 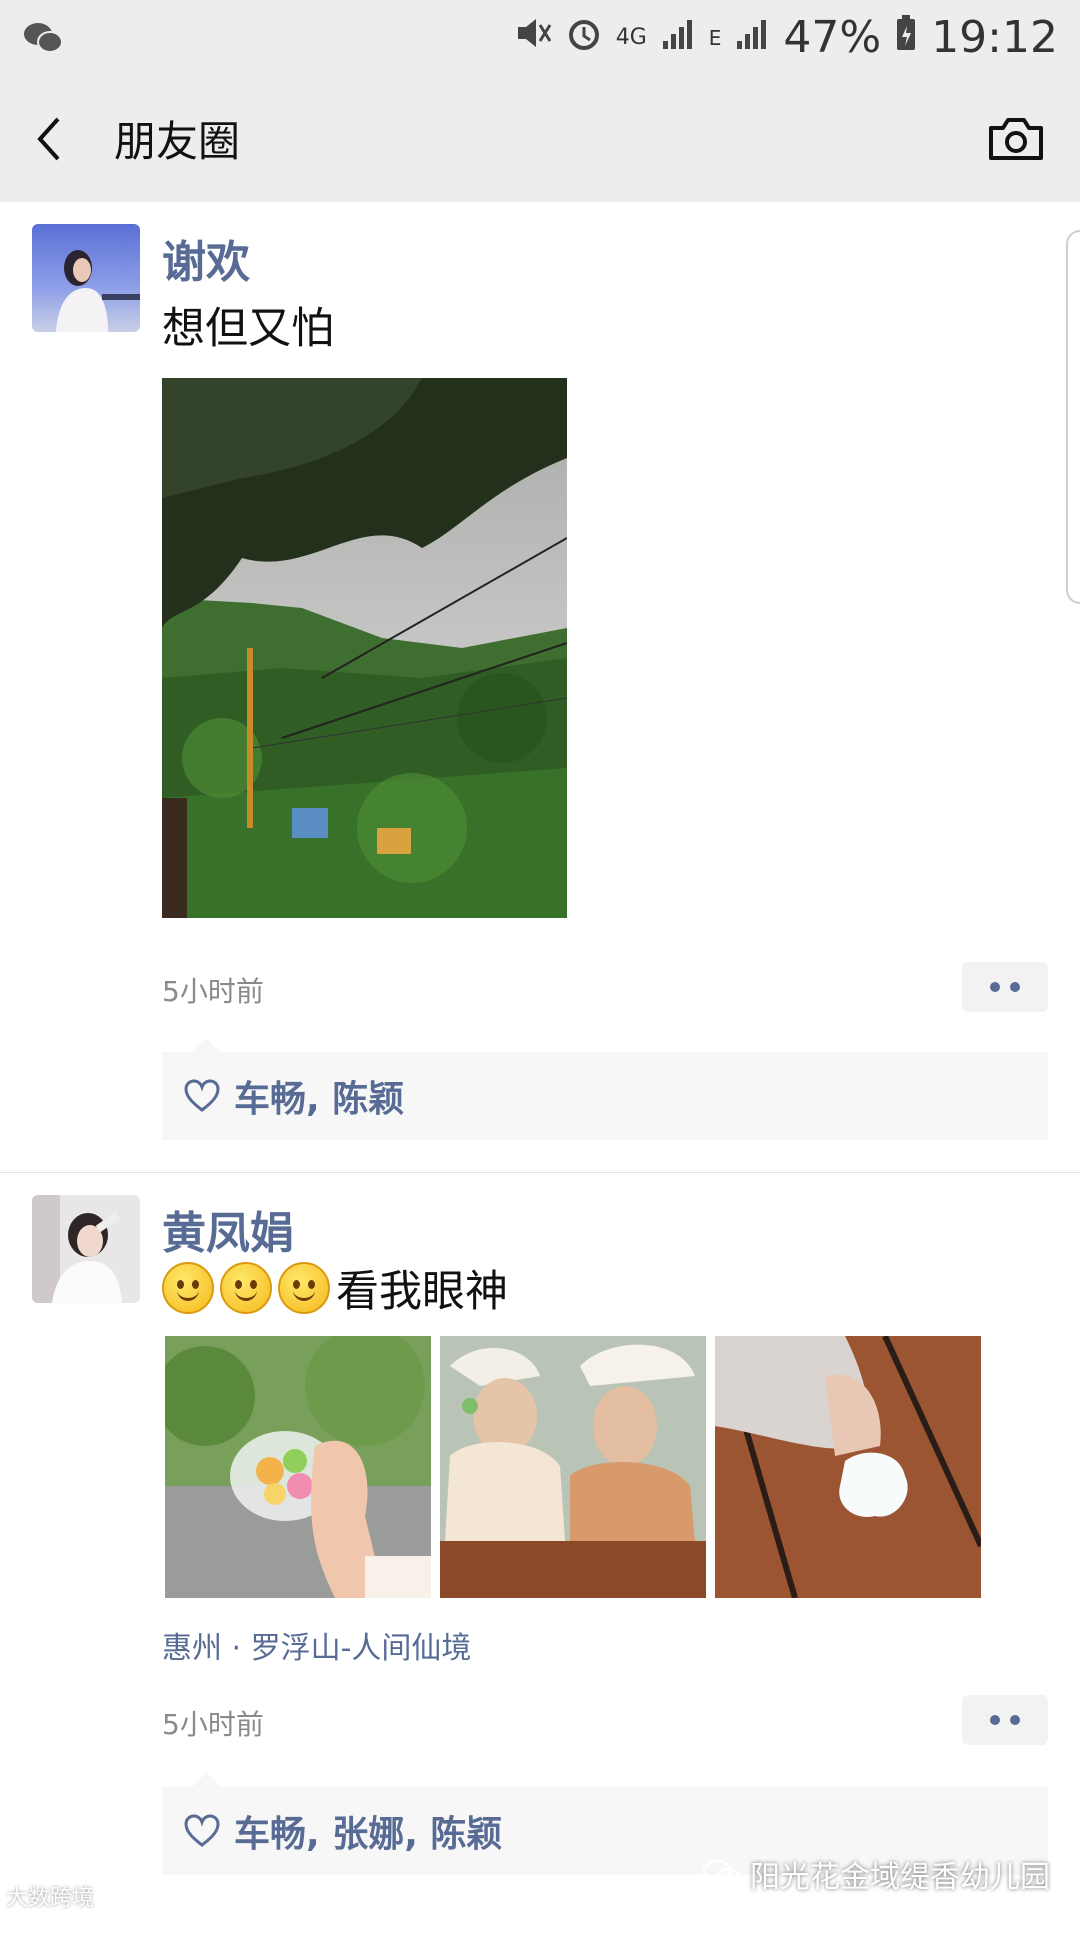 I want to click on network-label: 4G, so click(x=631, y=37).